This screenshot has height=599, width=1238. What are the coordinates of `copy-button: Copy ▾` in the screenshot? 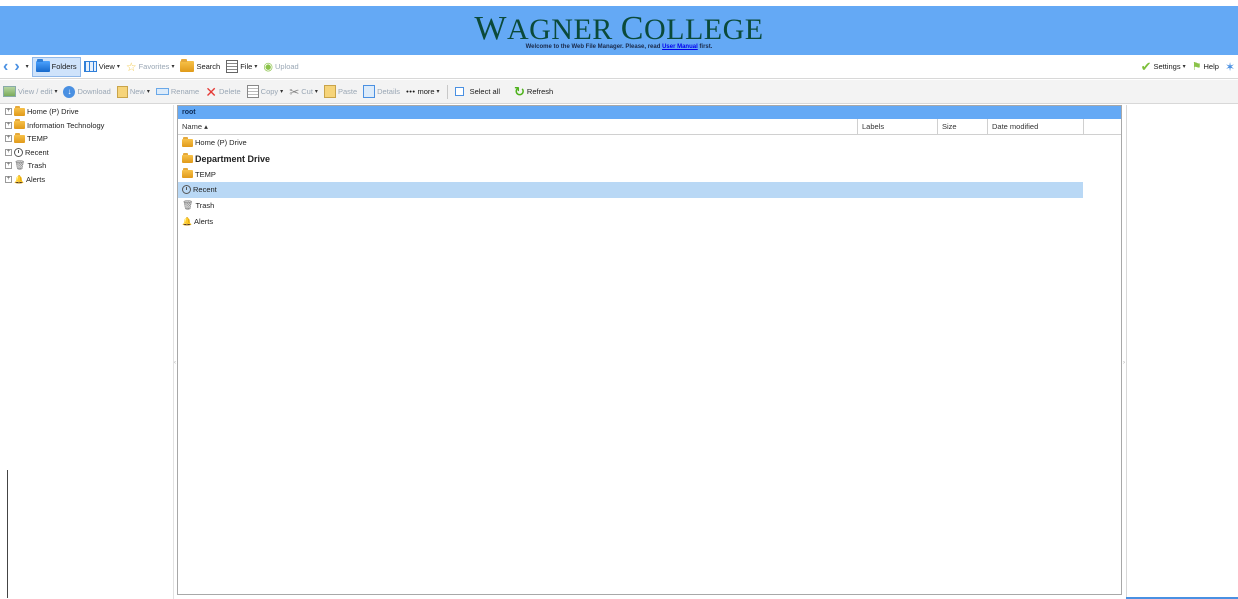 It's located at (265, 92).